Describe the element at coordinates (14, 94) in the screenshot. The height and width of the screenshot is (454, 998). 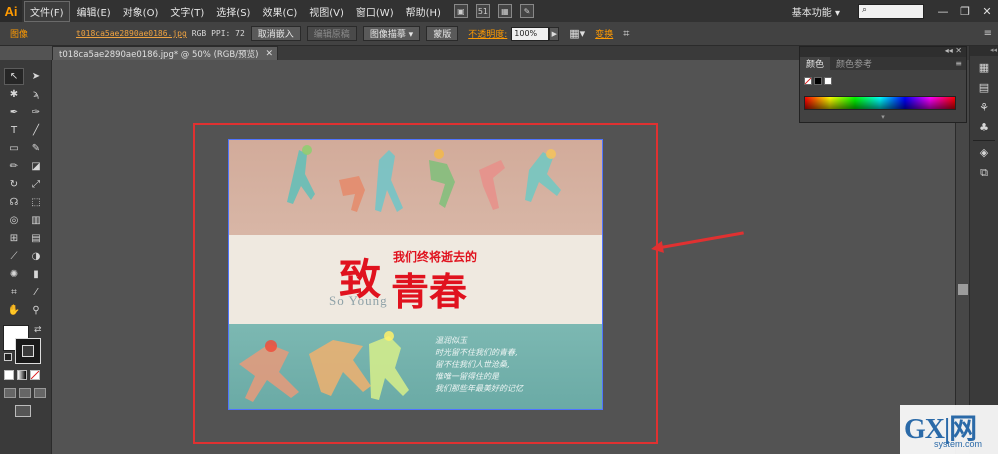
I see `magic-wand-tool-icon: ✱` at that location.